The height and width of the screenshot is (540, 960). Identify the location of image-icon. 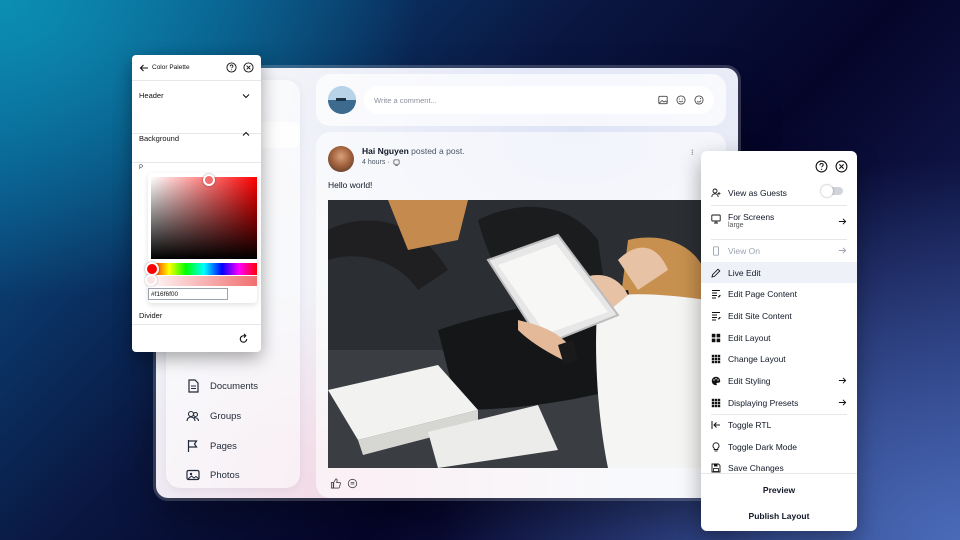
(663, 100).